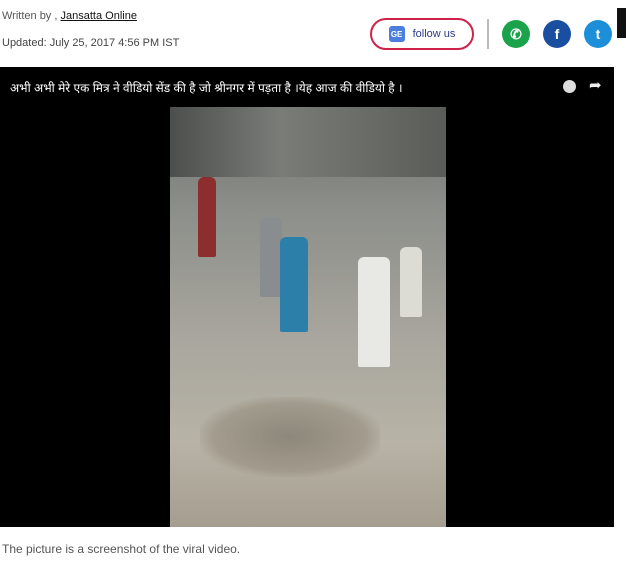 The image size is (626, 570). Describe the element at coordinates (308, 142) in the screenshot. I see `background-buildings` at that location.